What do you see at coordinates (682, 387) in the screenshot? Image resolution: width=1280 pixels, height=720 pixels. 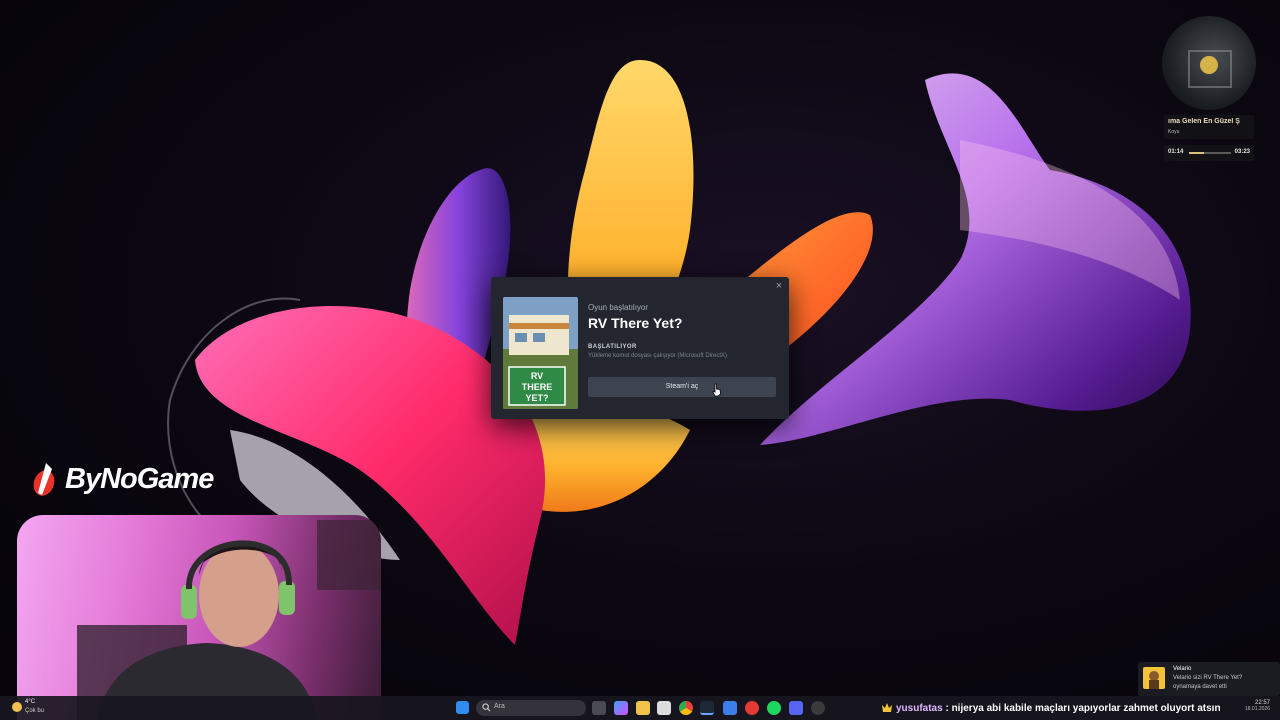 I see `open-steam-button: Steam'i aç` at bounding box center [682, 387].